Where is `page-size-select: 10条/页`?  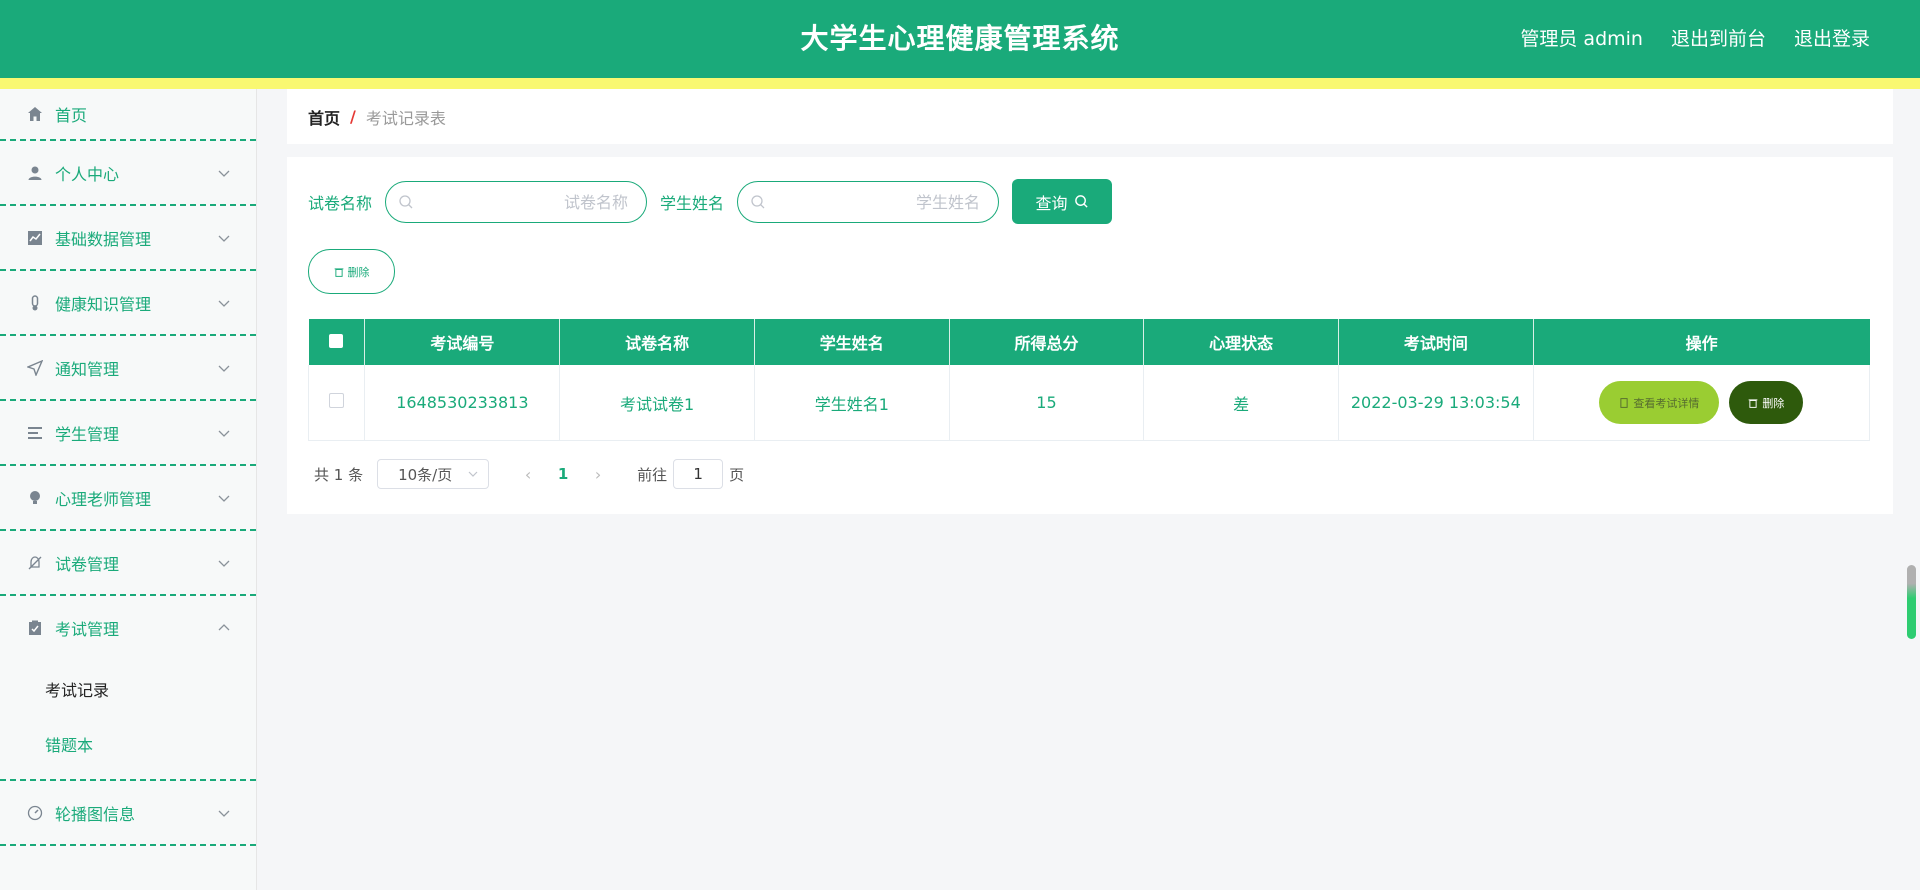
page-size-select: 10条/页 is located at coordinates (433, 474).